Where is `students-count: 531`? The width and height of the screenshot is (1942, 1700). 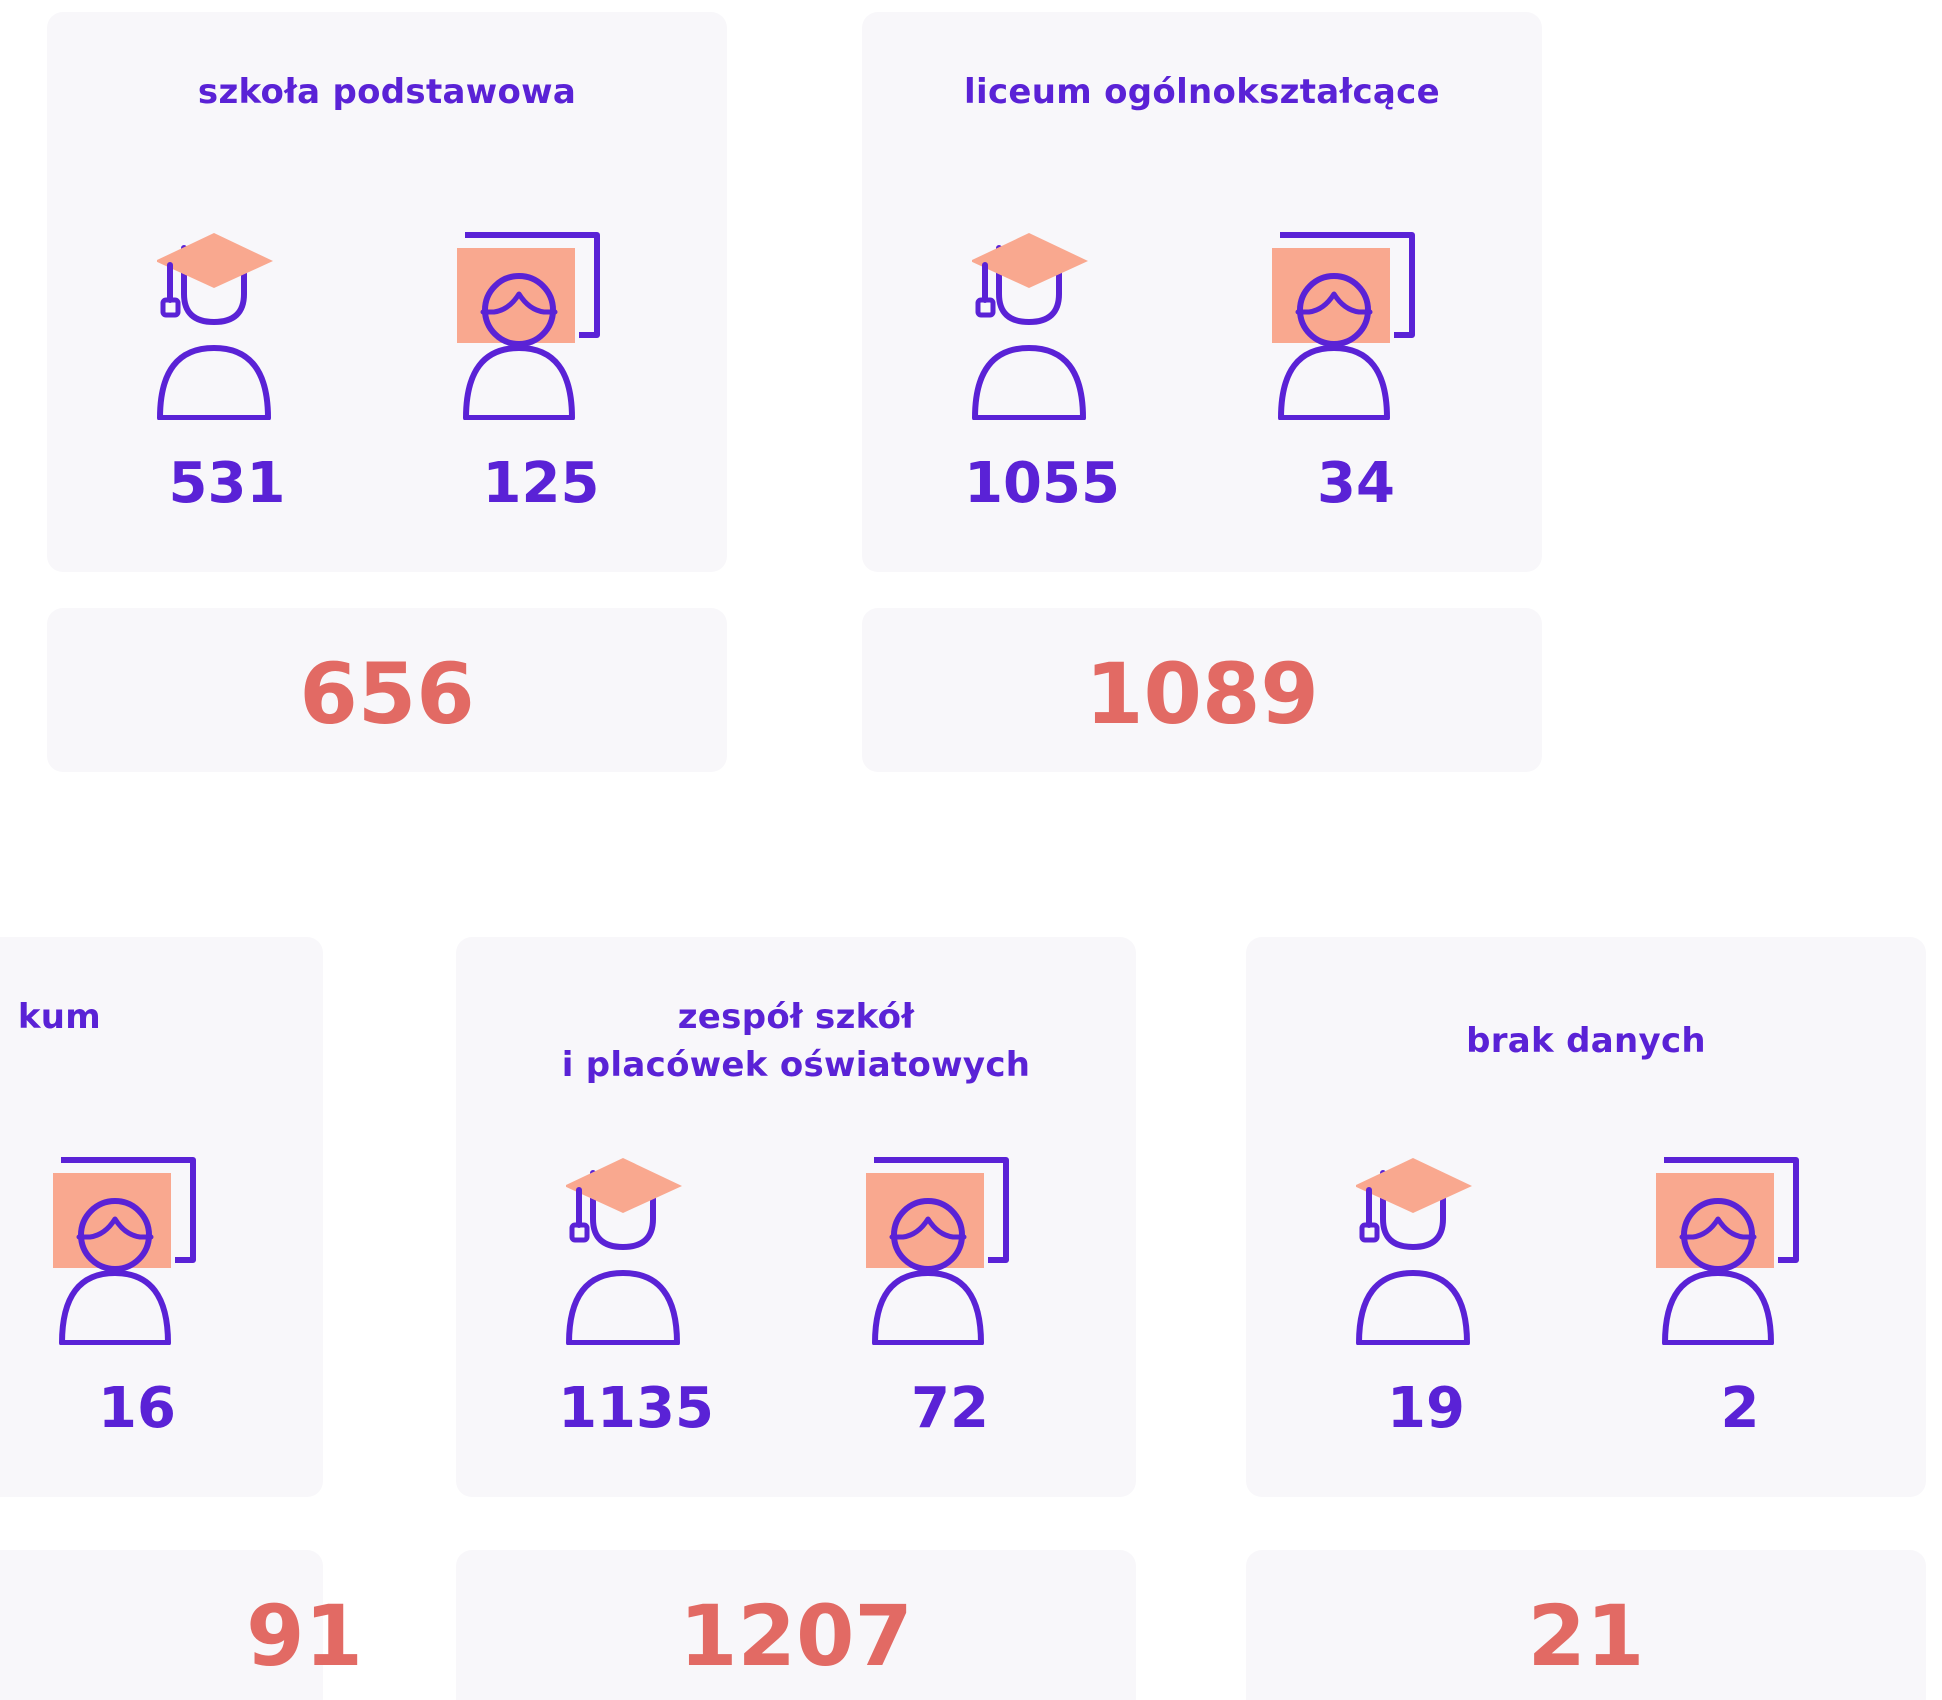
students-count: 531 is located at coordinates (227, 483).